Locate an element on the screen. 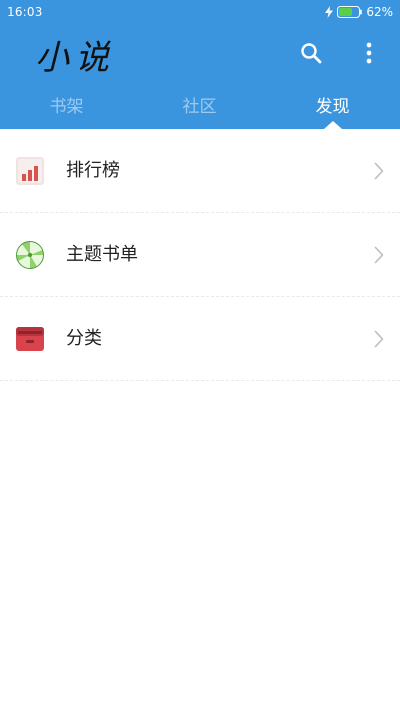  tab-community: 社区 is located at coordinates (199, 107).